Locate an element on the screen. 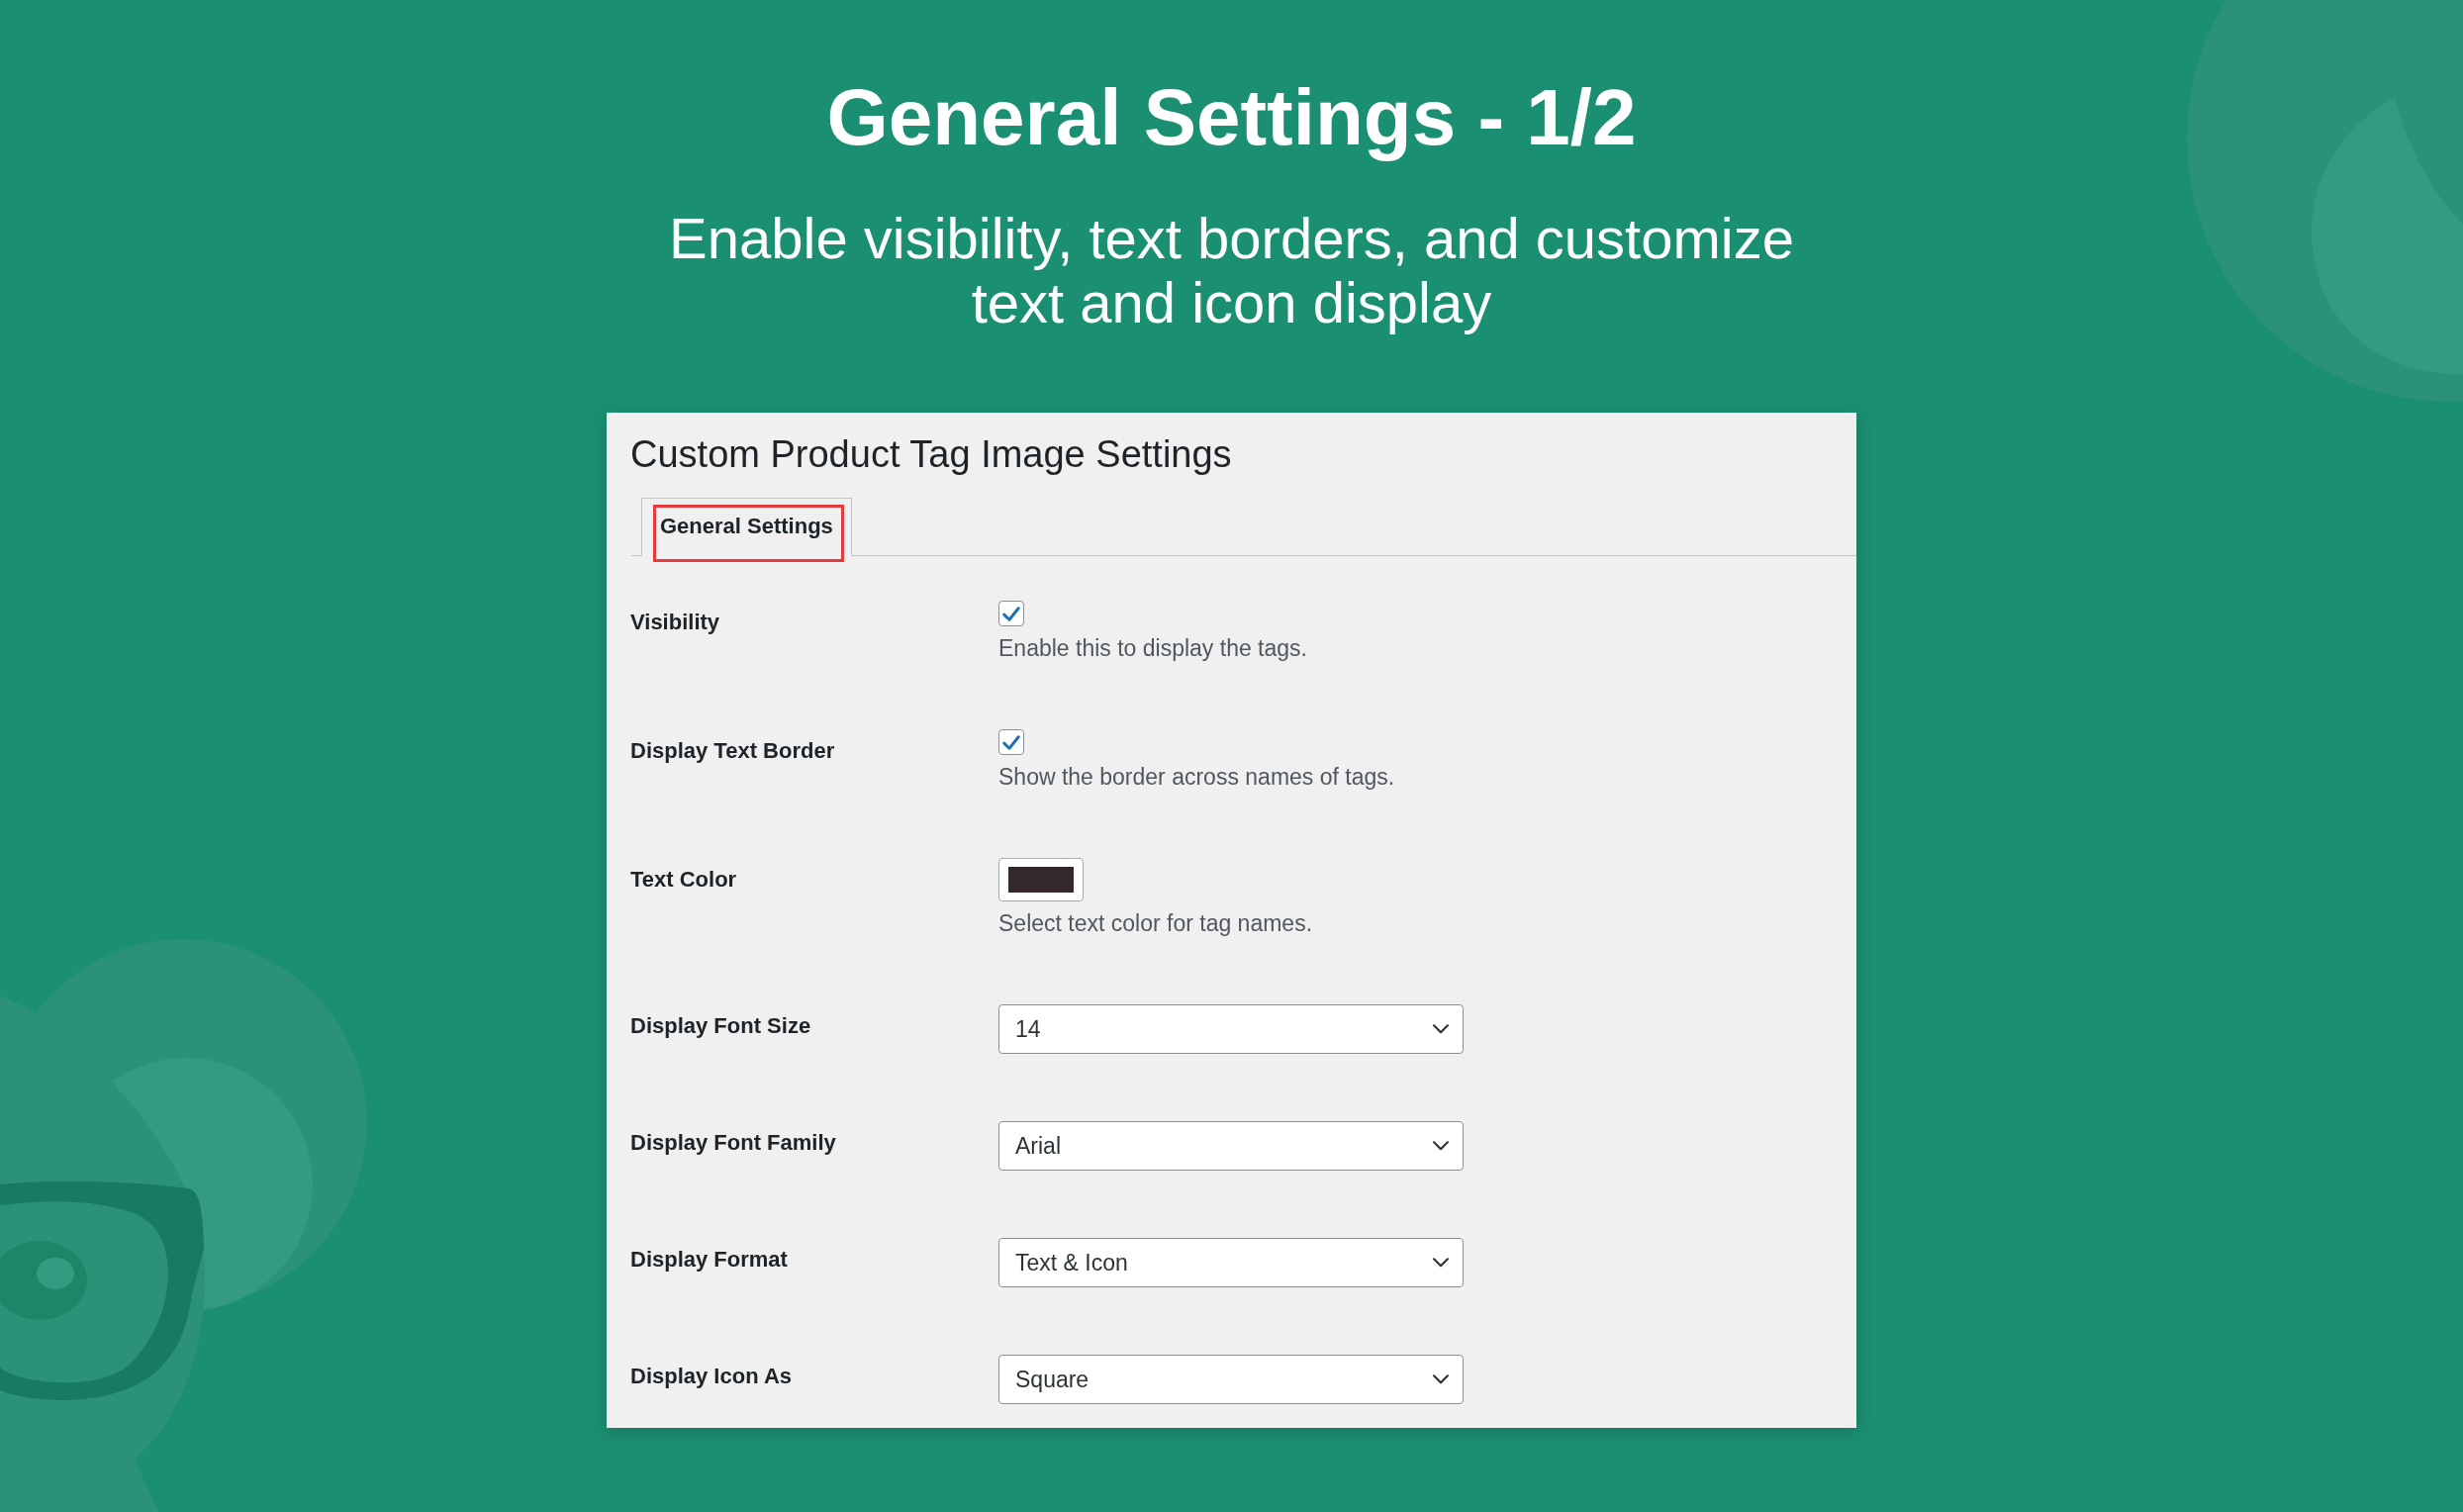  color-picker-button is located at coordinates (1041, 880).